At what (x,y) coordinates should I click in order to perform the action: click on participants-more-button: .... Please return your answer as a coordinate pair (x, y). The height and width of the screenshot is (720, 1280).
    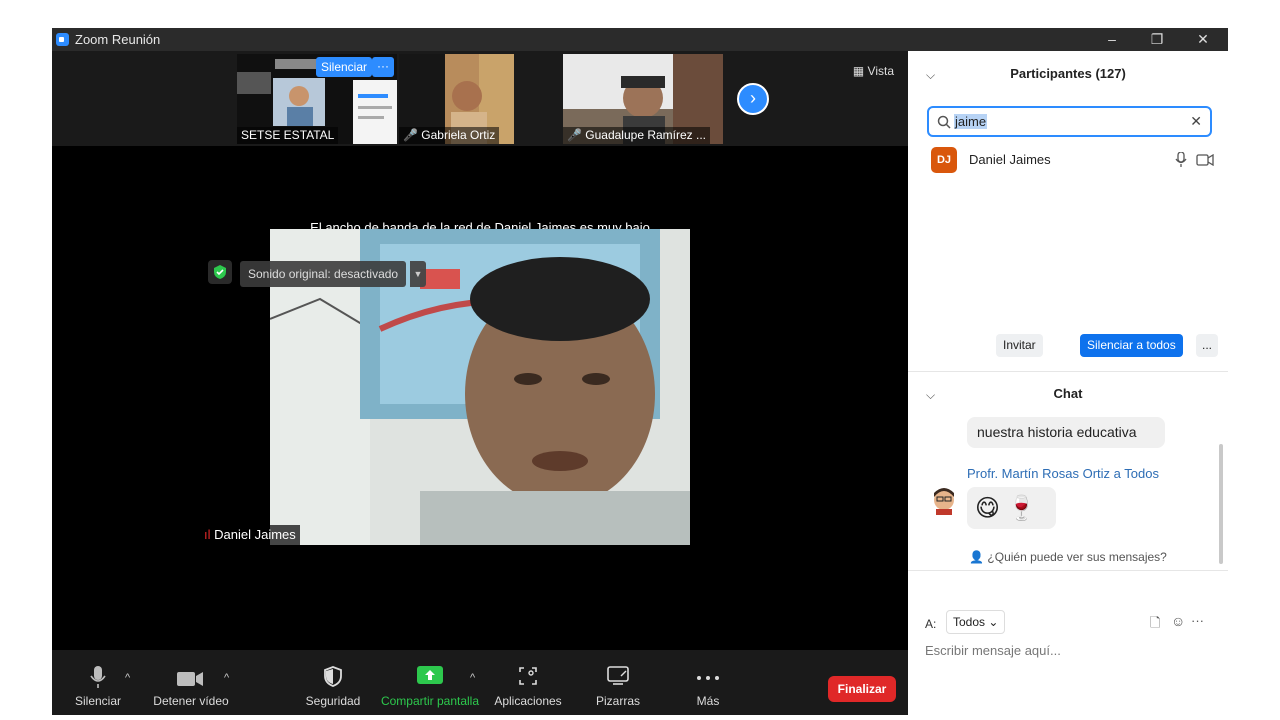
    Looking at the image, I should click on (1207, 345).